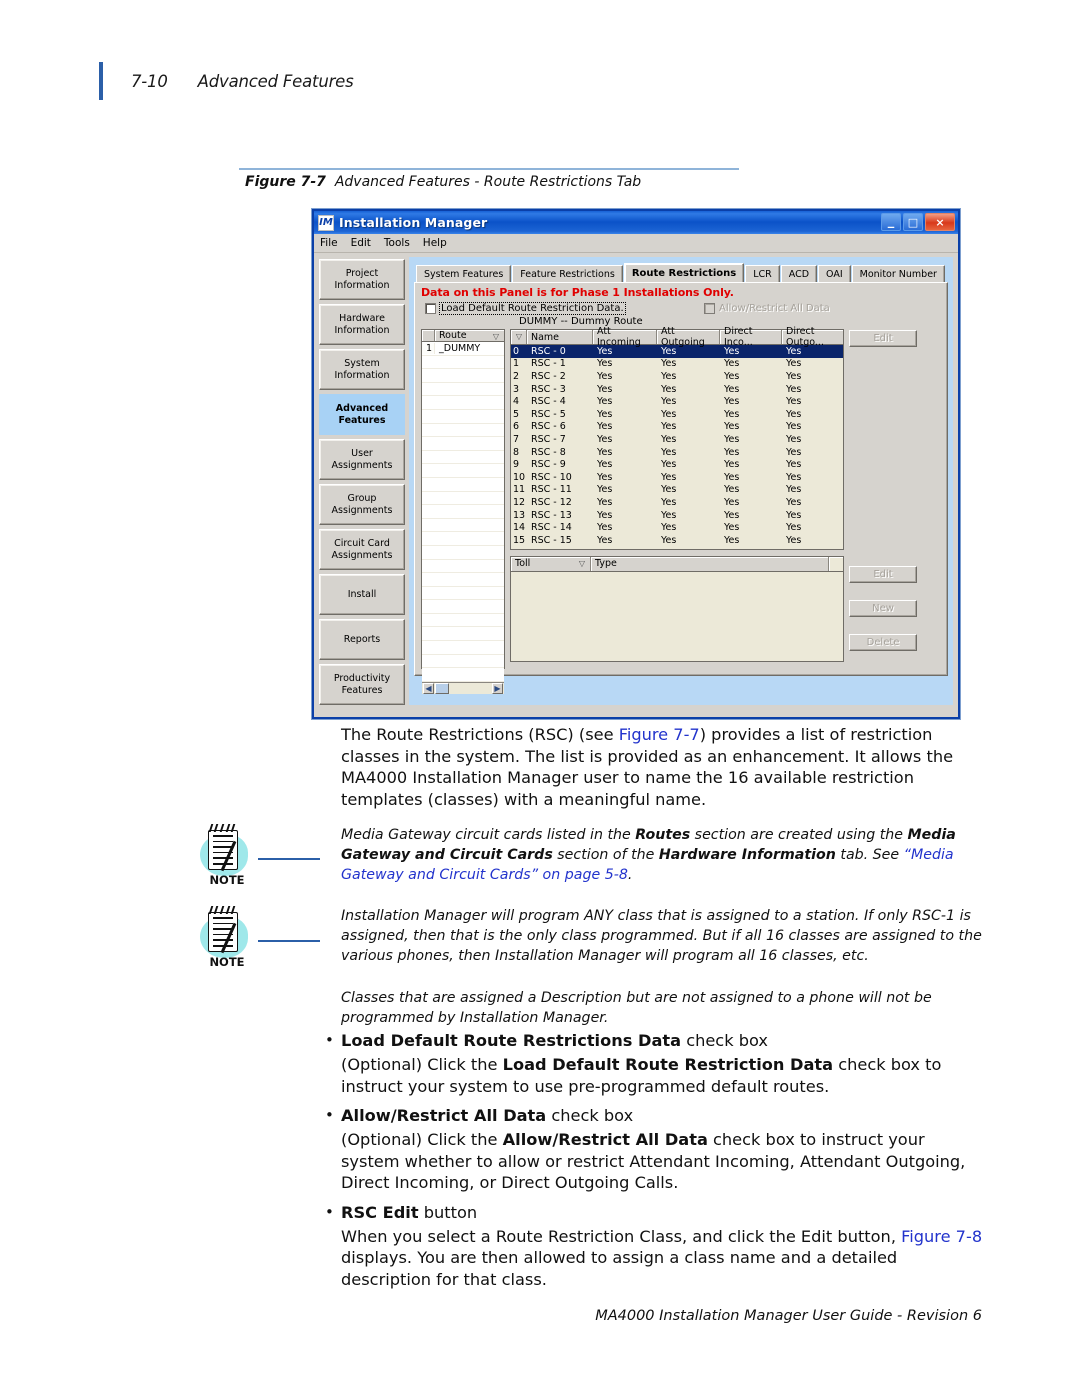  Describe the element at coordinates (397, 243) in the screenshot. I see `menu-item-tools: Tools` at that location.